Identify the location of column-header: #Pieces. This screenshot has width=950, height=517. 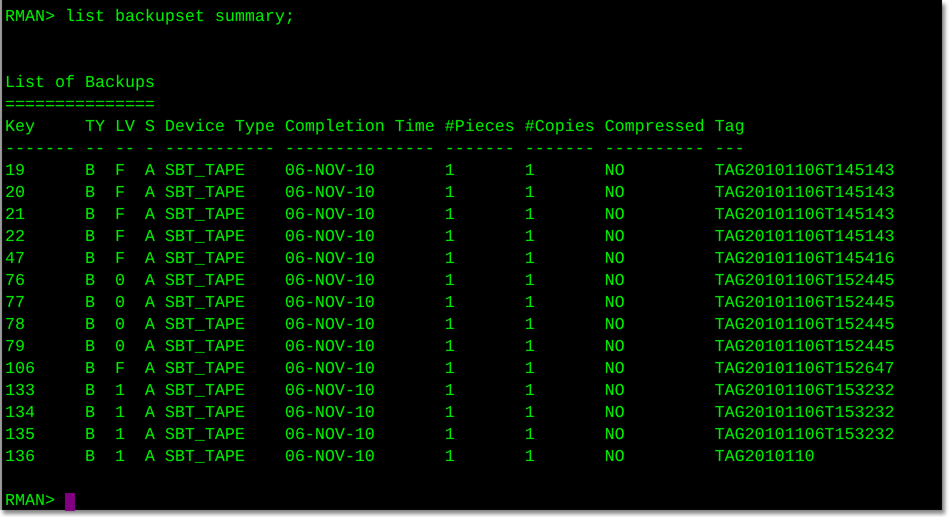
(480, 128).